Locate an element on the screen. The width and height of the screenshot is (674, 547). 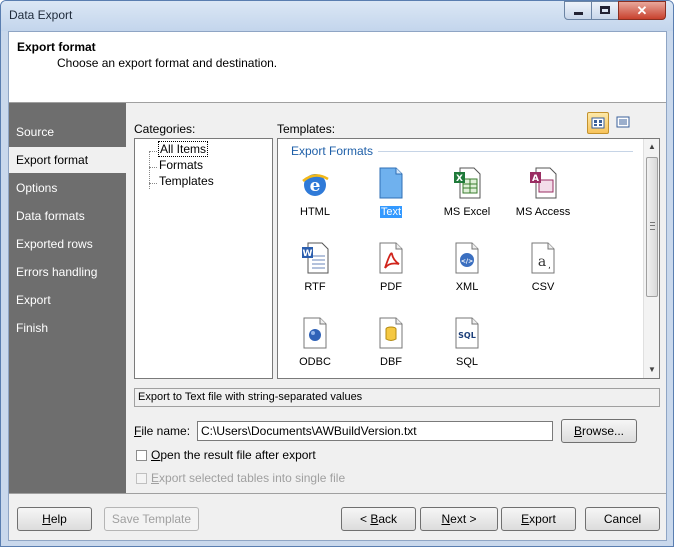
template-xml: </> XML is located at coordinates (467, 269).